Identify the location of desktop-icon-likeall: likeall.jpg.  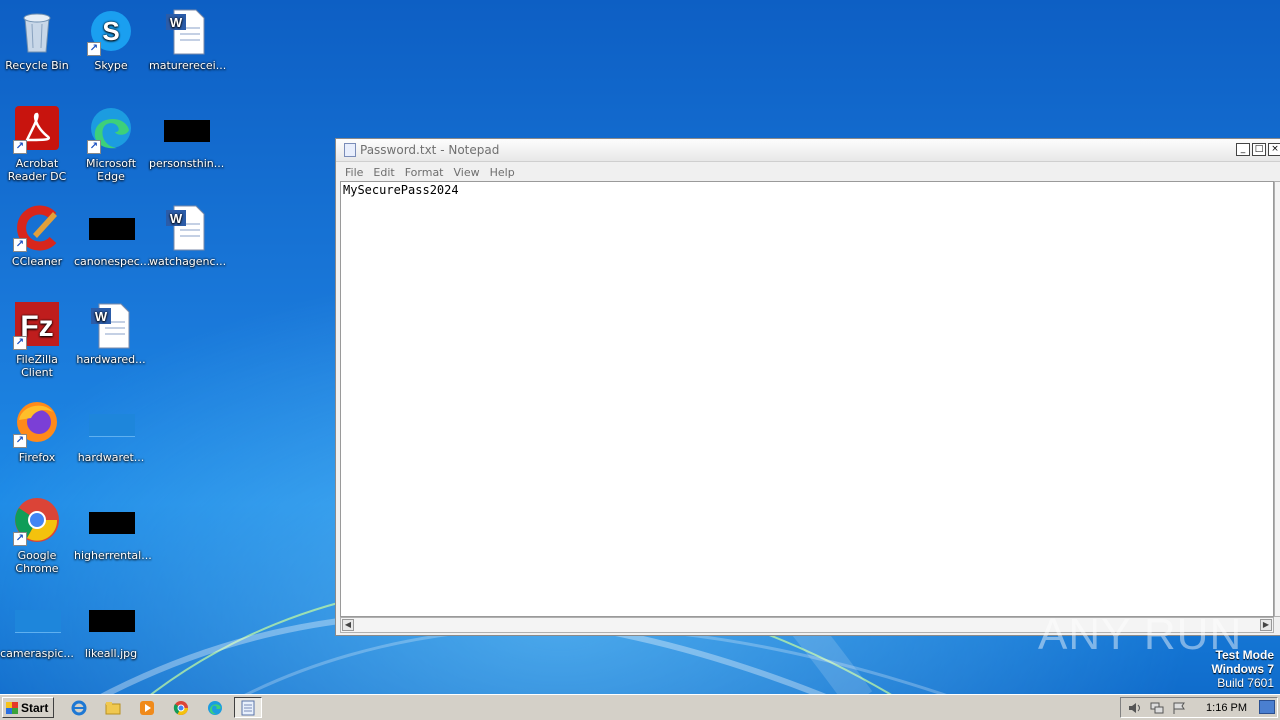
(111, 628).